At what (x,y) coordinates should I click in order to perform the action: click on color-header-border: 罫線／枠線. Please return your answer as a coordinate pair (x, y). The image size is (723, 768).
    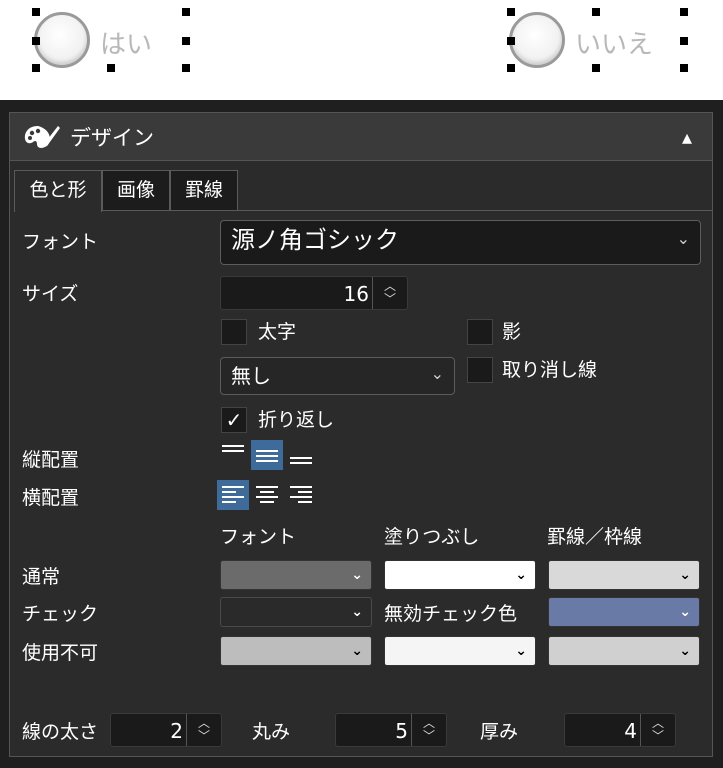
    Looking at the image, I should click on (595, 537).